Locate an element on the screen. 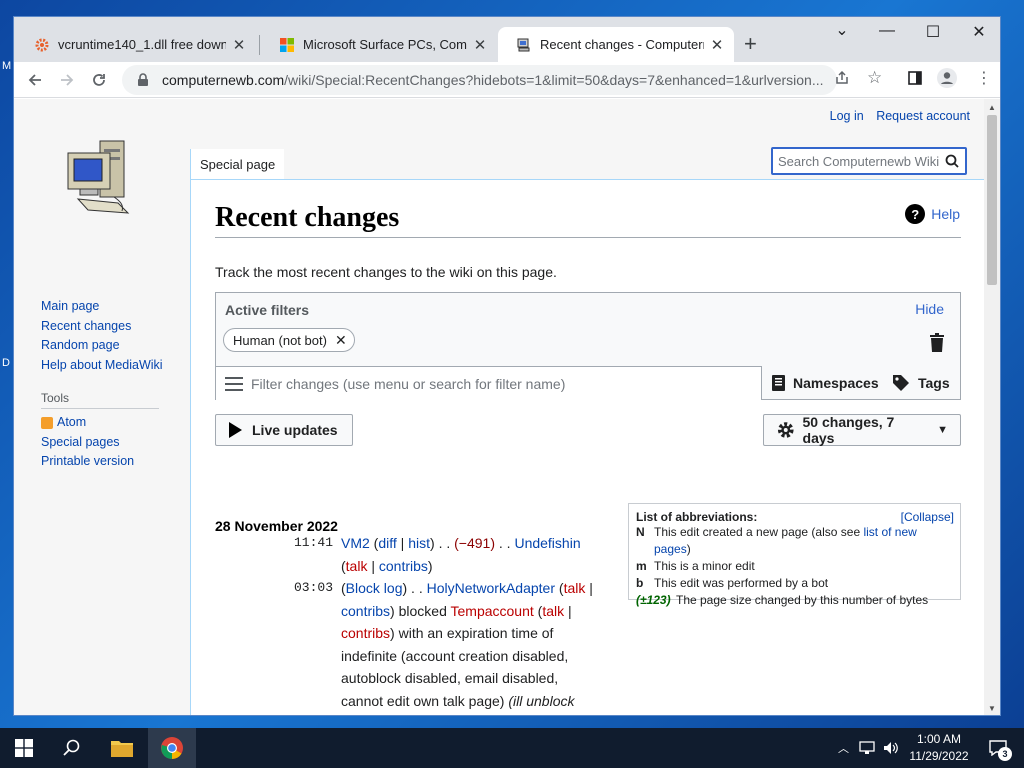  scroll-down-arrow-icon: ▼ is located at coordinates (992, 708).